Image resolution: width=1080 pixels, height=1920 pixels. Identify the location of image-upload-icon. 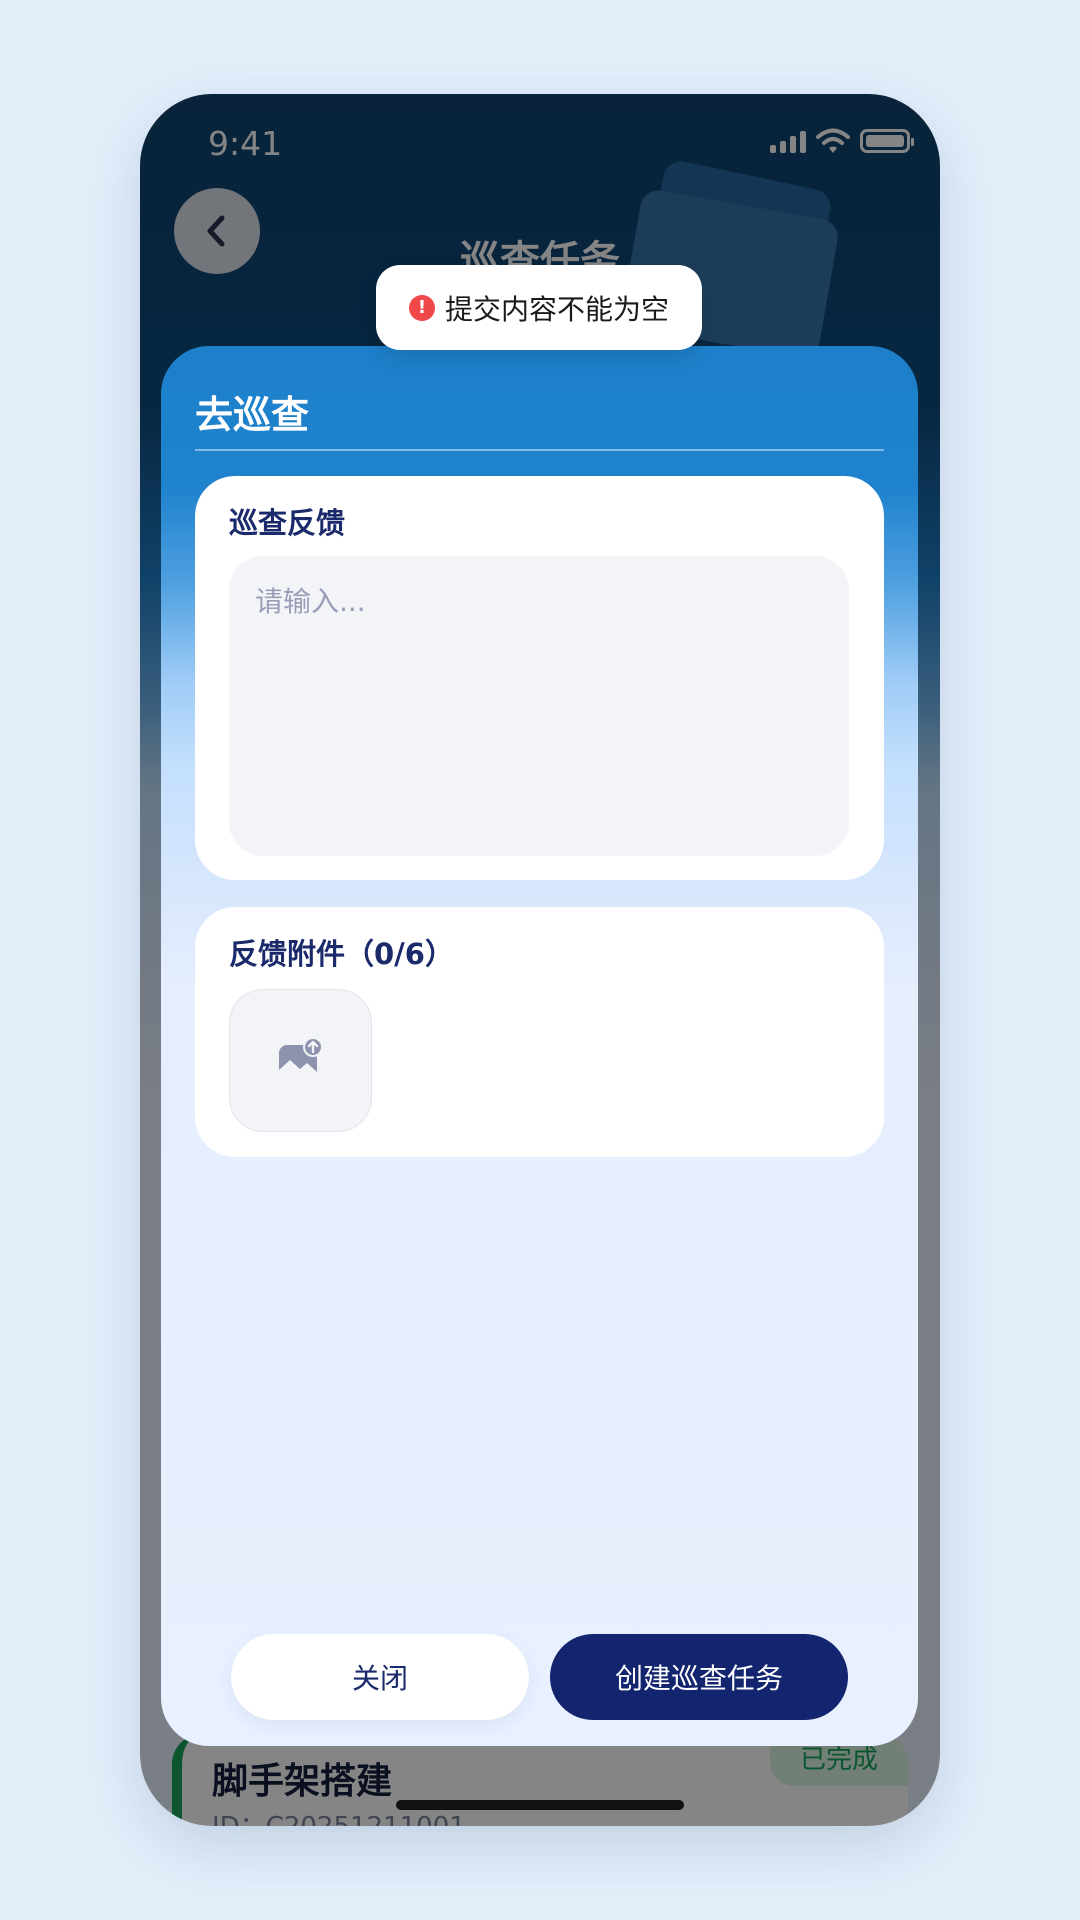
(300, 1058).